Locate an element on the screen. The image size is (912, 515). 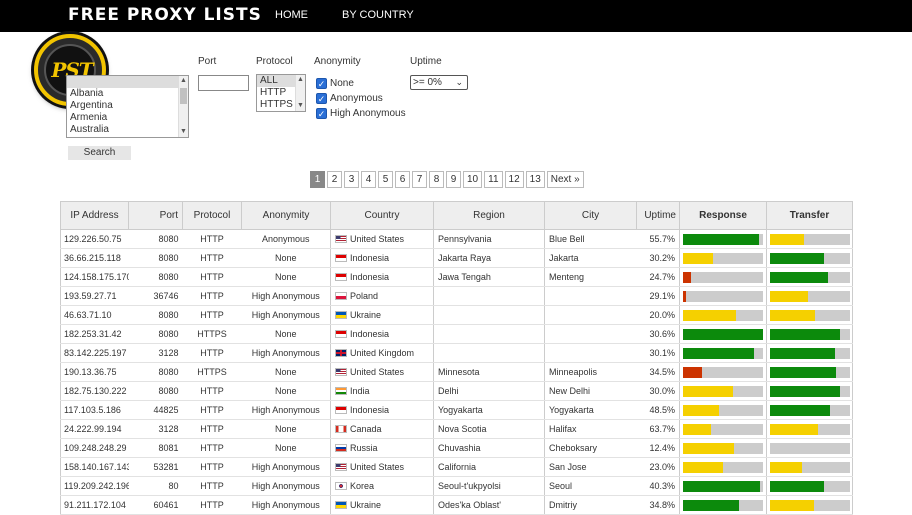
country-list-scrollbar: ▲ ▼ is located at coordinates (183, 106).